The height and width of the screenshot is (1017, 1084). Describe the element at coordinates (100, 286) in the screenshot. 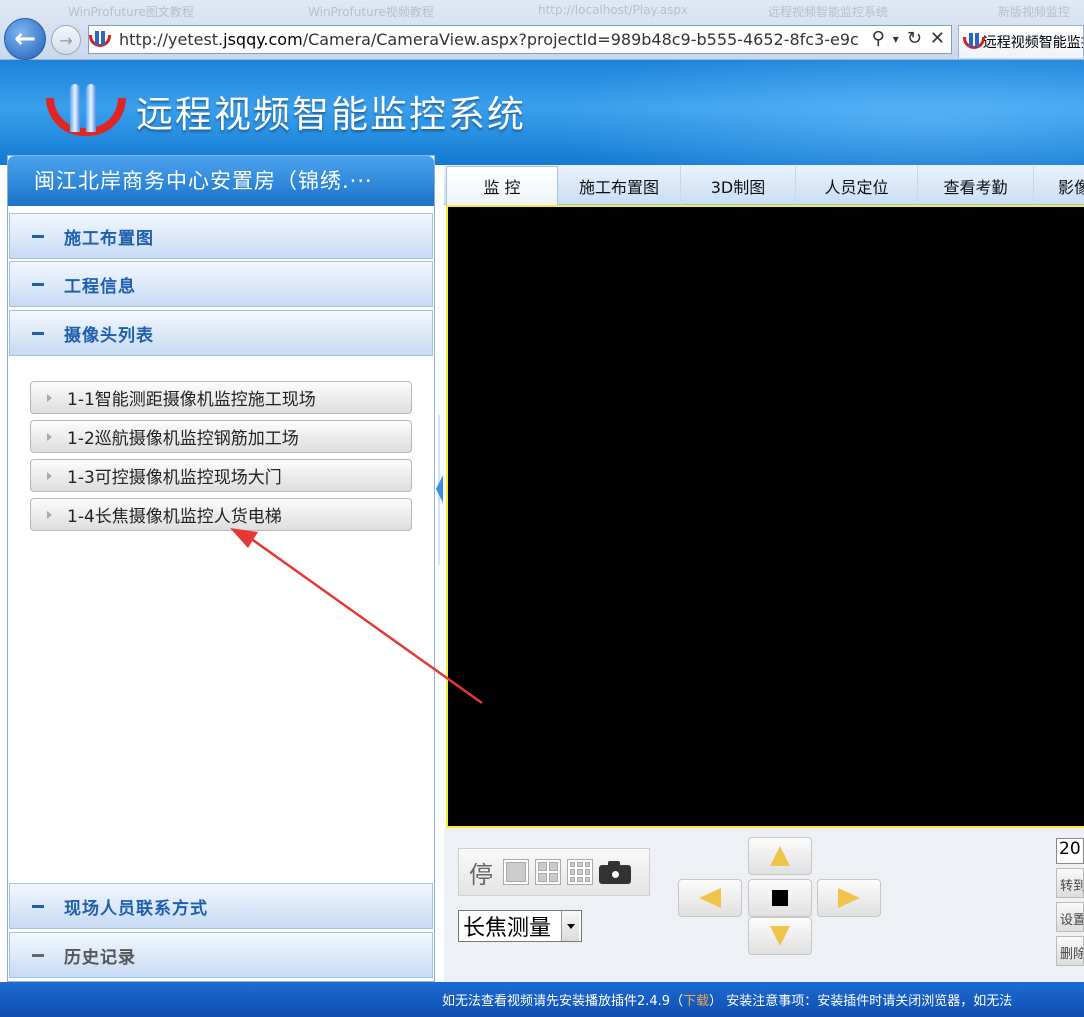

I see `section-label: 工程信息` at that location.